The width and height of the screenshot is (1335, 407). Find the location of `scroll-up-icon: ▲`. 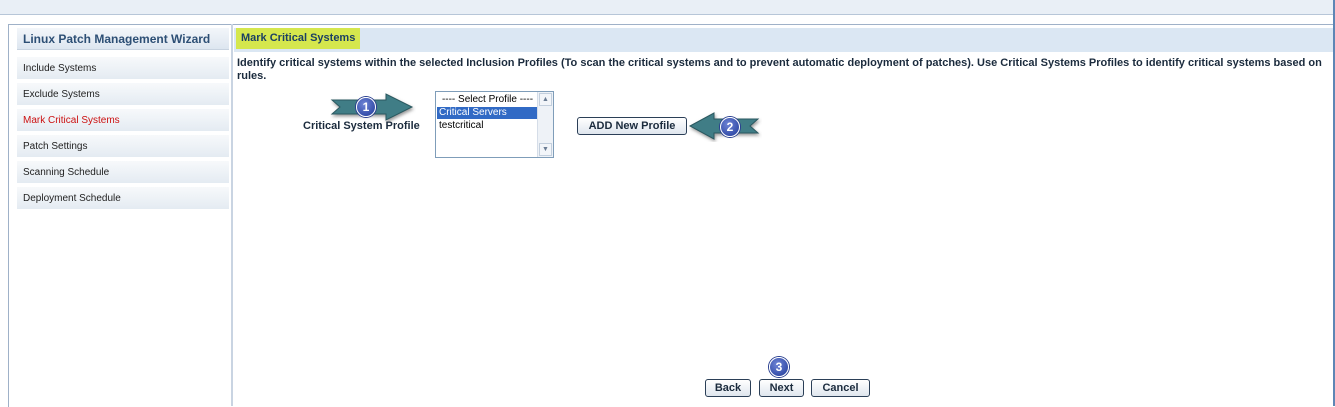

scroll-up-icon: ▲ is located at coordinates (545, 99).